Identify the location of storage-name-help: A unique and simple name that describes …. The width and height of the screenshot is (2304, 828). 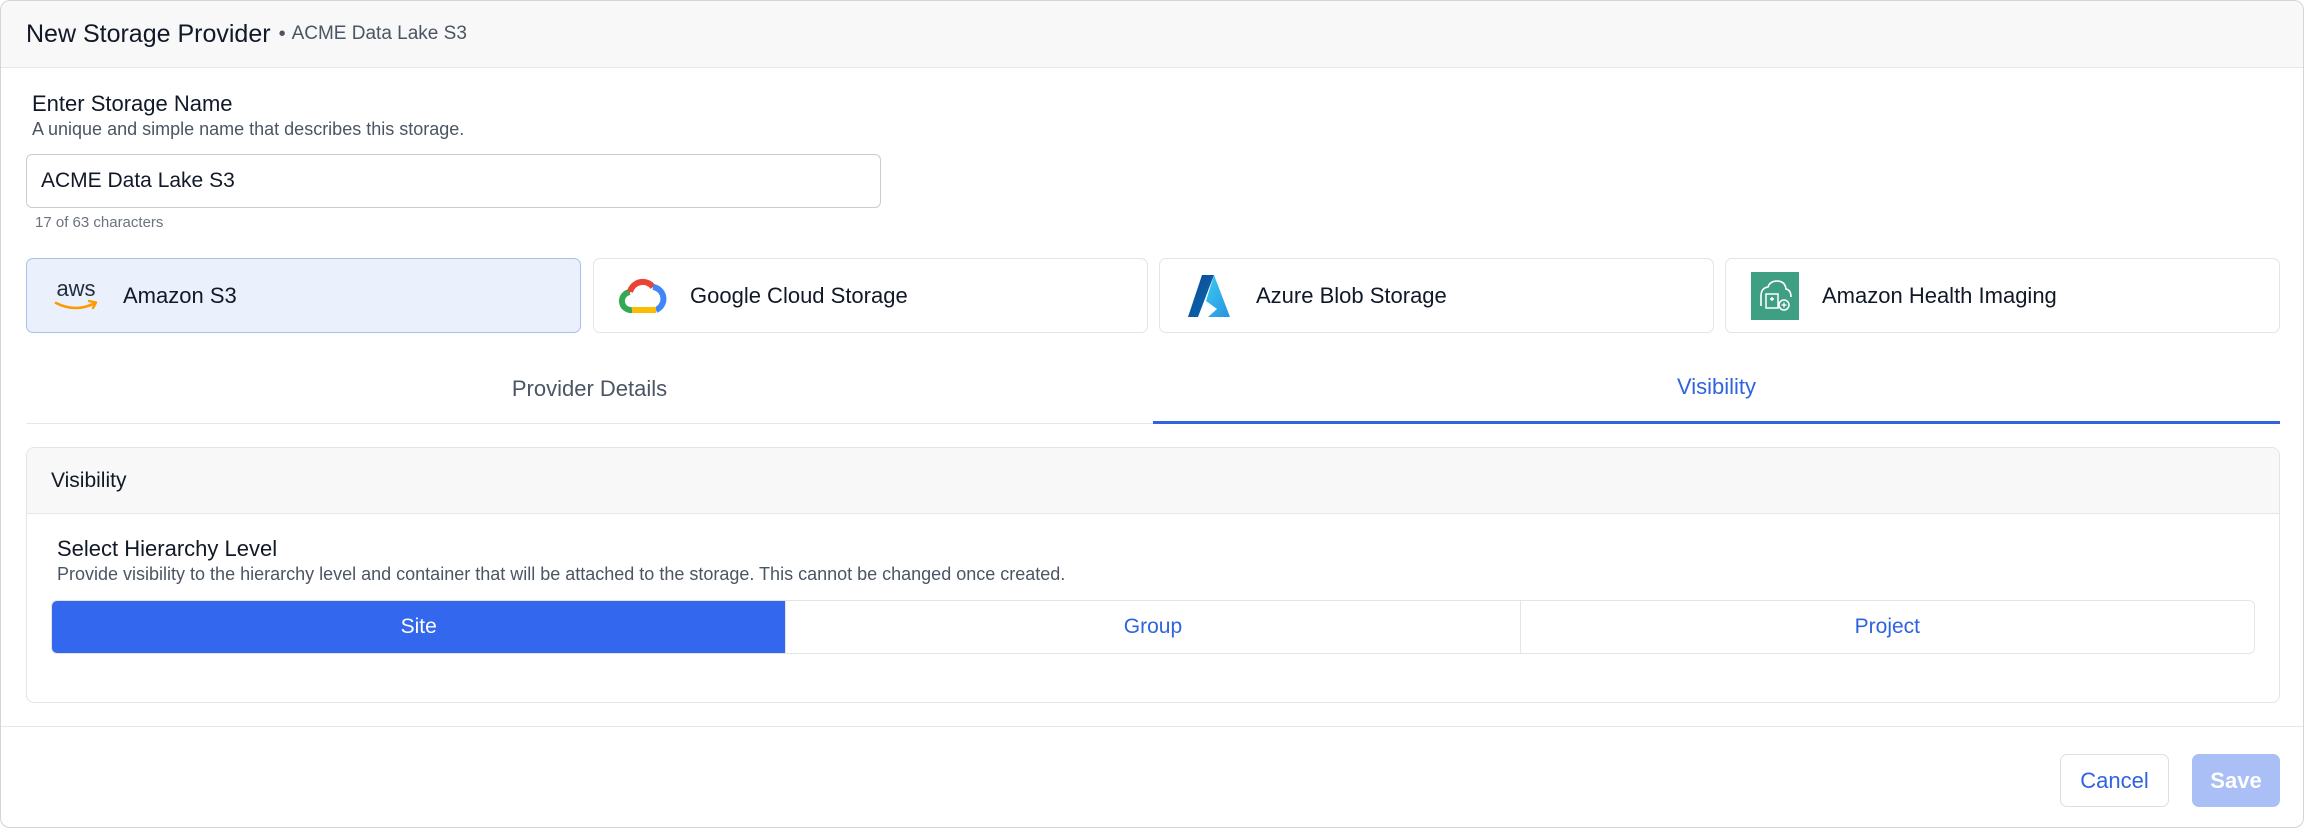
(248, 129).